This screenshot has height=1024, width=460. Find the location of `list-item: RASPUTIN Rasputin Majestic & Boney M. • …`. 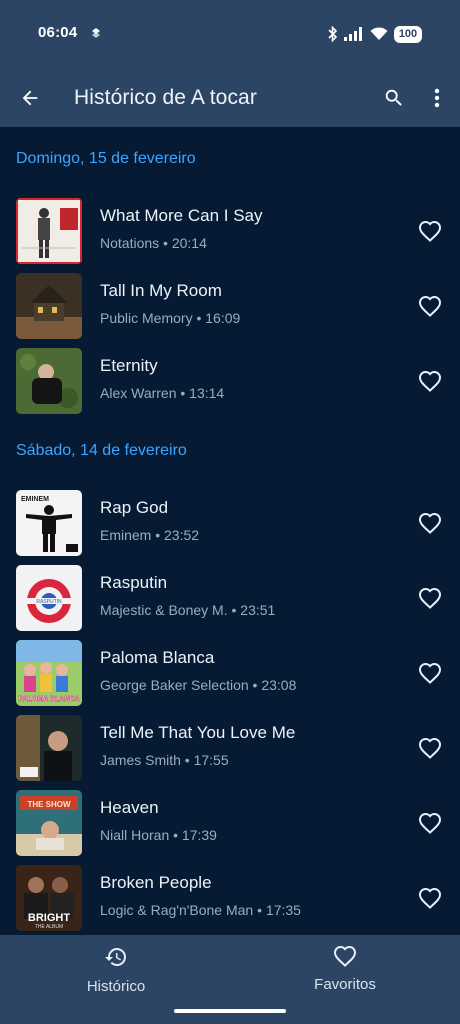

list-item: RASPUTIN Rasputin Majestic & Boney M. • … is located at coordinates (230, 598).